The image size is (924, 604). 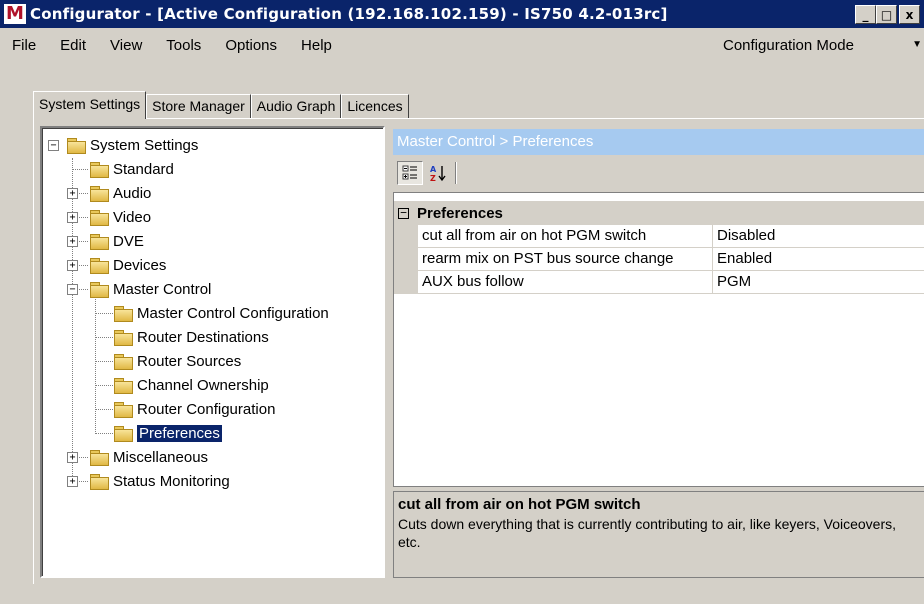 What do you see at coordinates (171, 481) in the screenshot?
I see `tree-node-label: Status Monitoring` at bounding box center [171, 481].